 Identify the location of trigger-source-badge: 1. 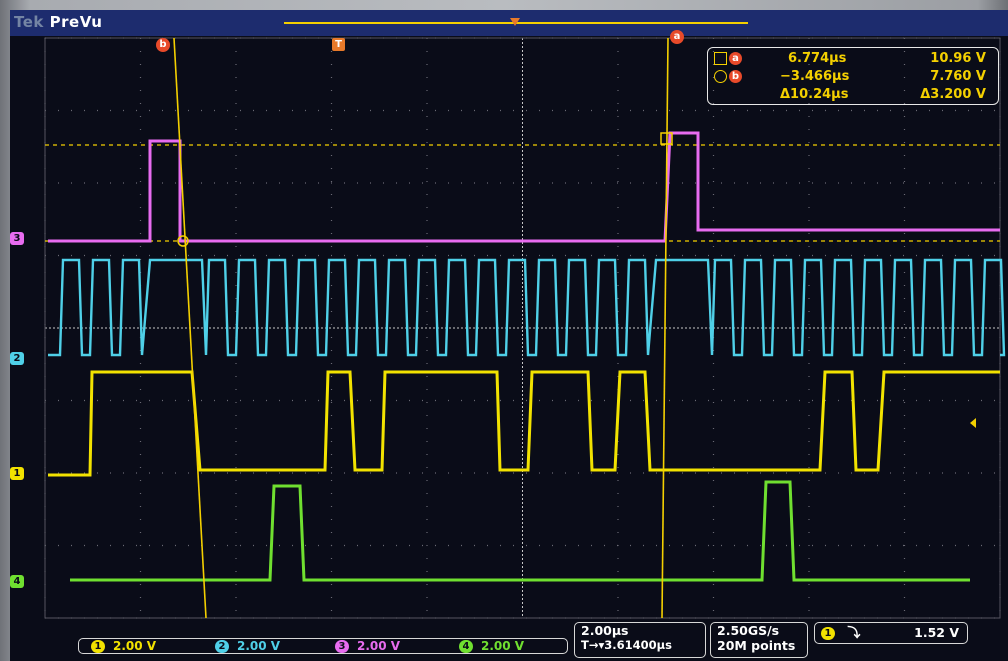
(828, 633).